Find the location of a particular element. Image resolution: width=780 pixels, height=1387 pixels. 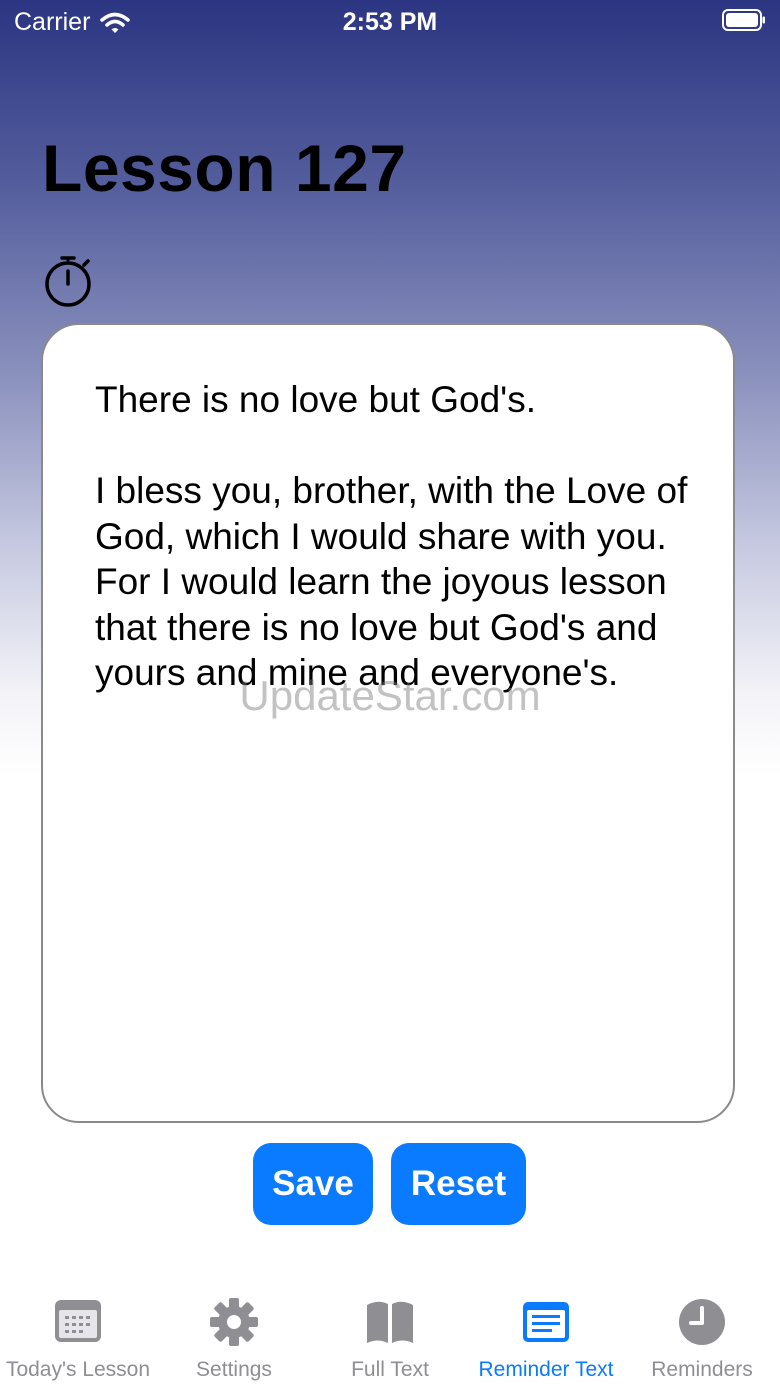

status-time: 2:53 PM is located at coordinates (390, 22).